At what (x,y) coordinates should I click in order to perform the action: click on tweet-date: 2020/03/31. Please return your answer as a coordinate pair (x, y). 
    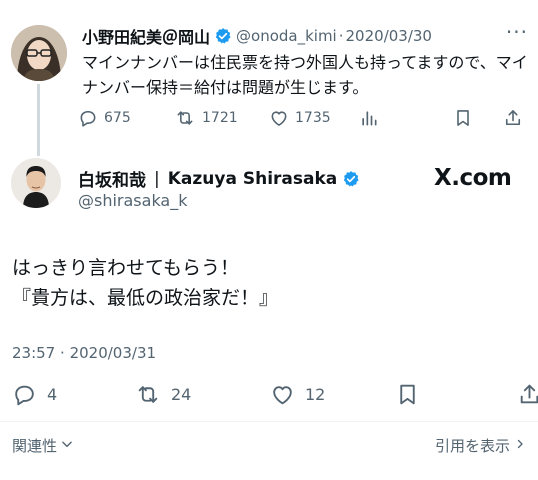
    Looking at the image, I should click on (113, 353).